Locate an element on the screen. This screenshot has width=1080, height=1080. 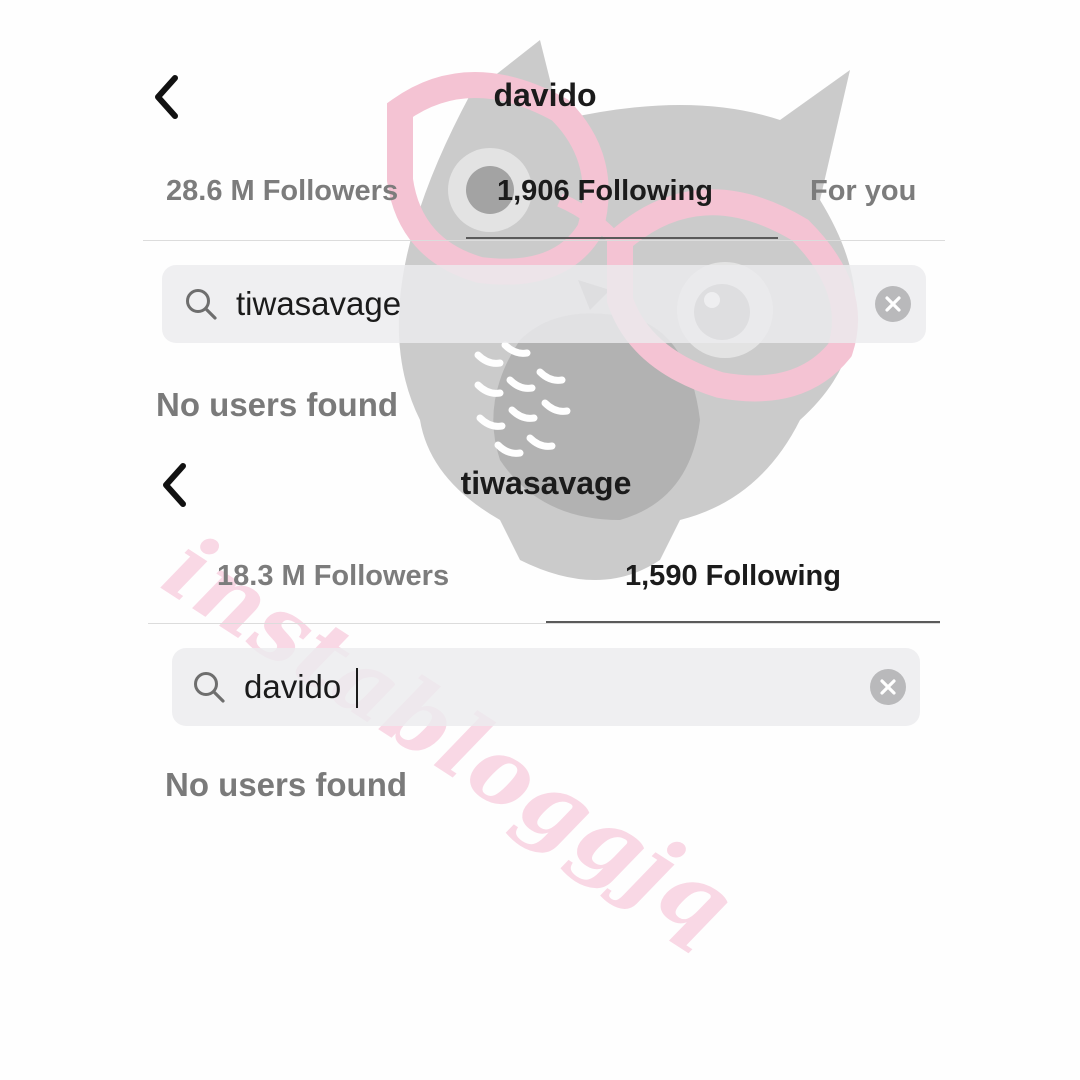
tab-following: 1,906 Following is located at coordinates (605, 191).